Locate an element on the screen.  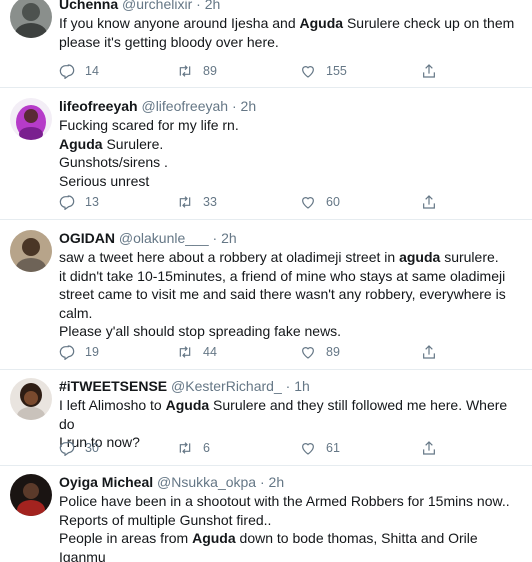
like-button: 60 is located at coordinates (320, 202).